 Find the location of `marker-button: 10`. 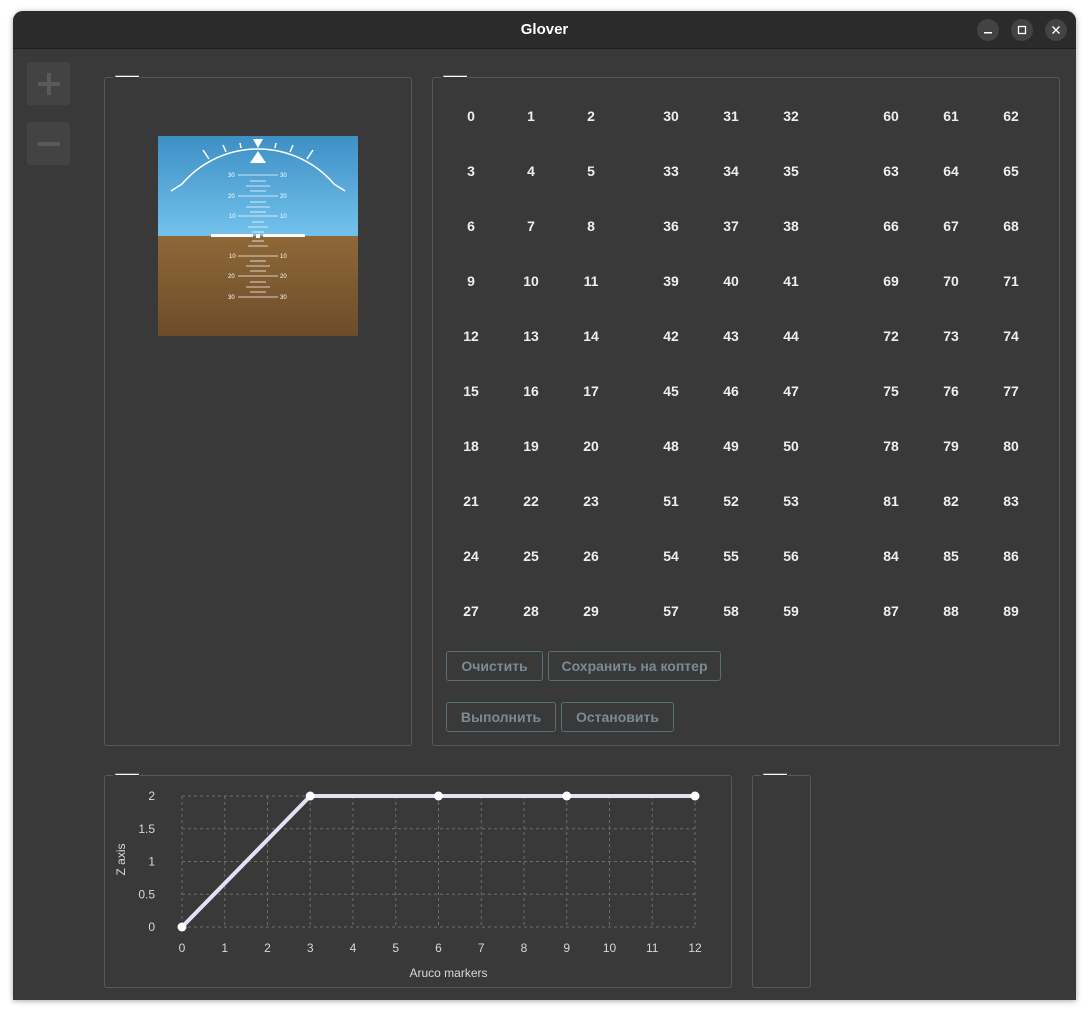

marker-button: 10 is located at coordinates (531, 281).